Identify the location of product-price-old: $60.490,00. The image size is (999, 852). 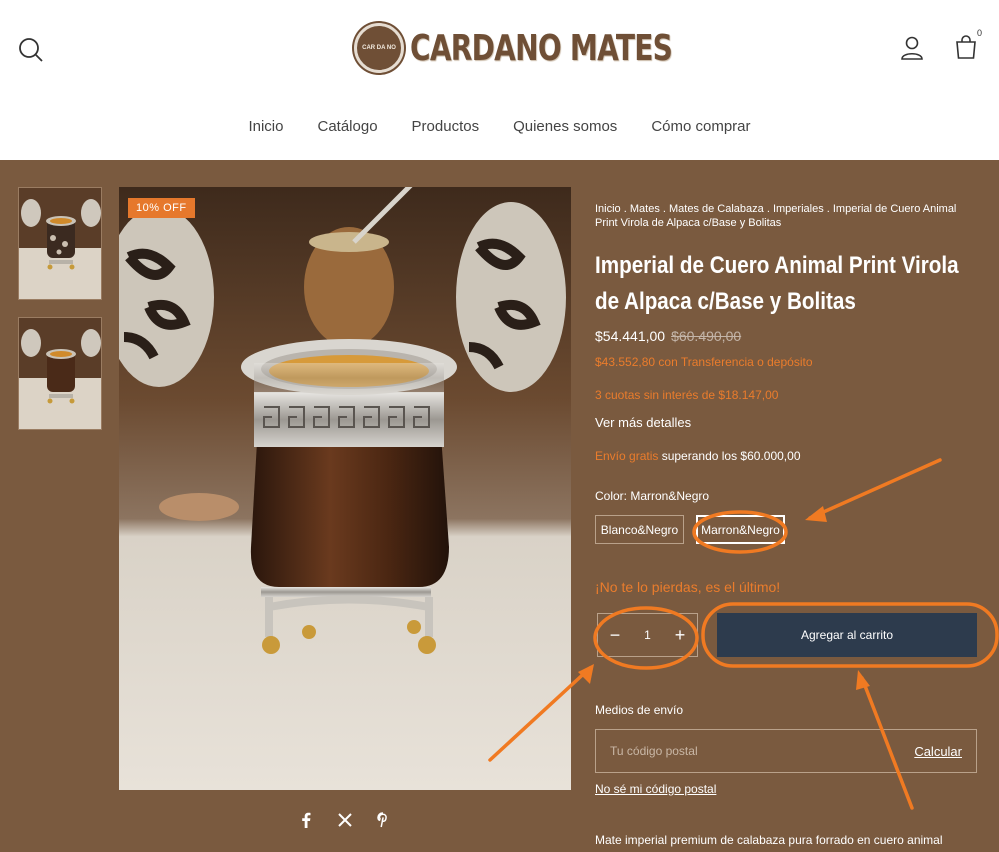
(706, 336).